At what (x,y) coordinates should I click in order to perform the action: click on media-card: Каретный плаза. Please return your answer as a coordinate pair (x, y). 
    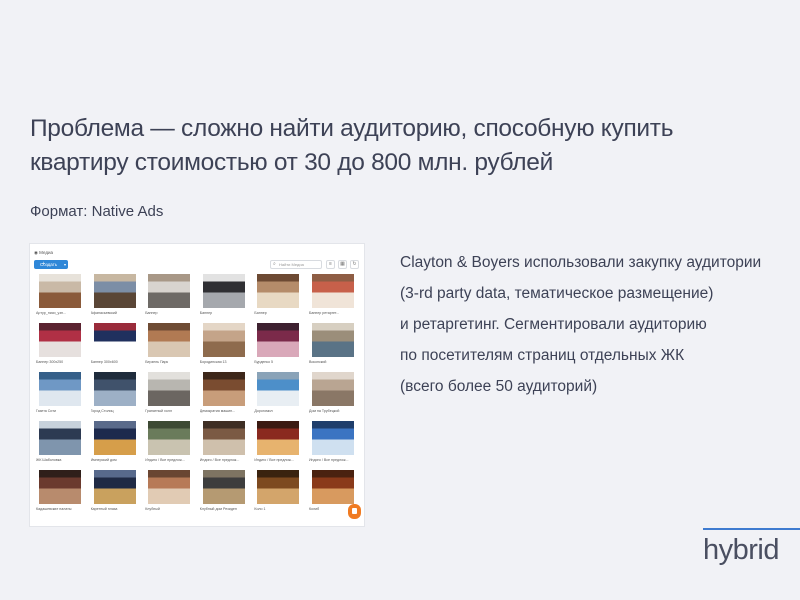
    Looking at the image, I should click on (115, 492).